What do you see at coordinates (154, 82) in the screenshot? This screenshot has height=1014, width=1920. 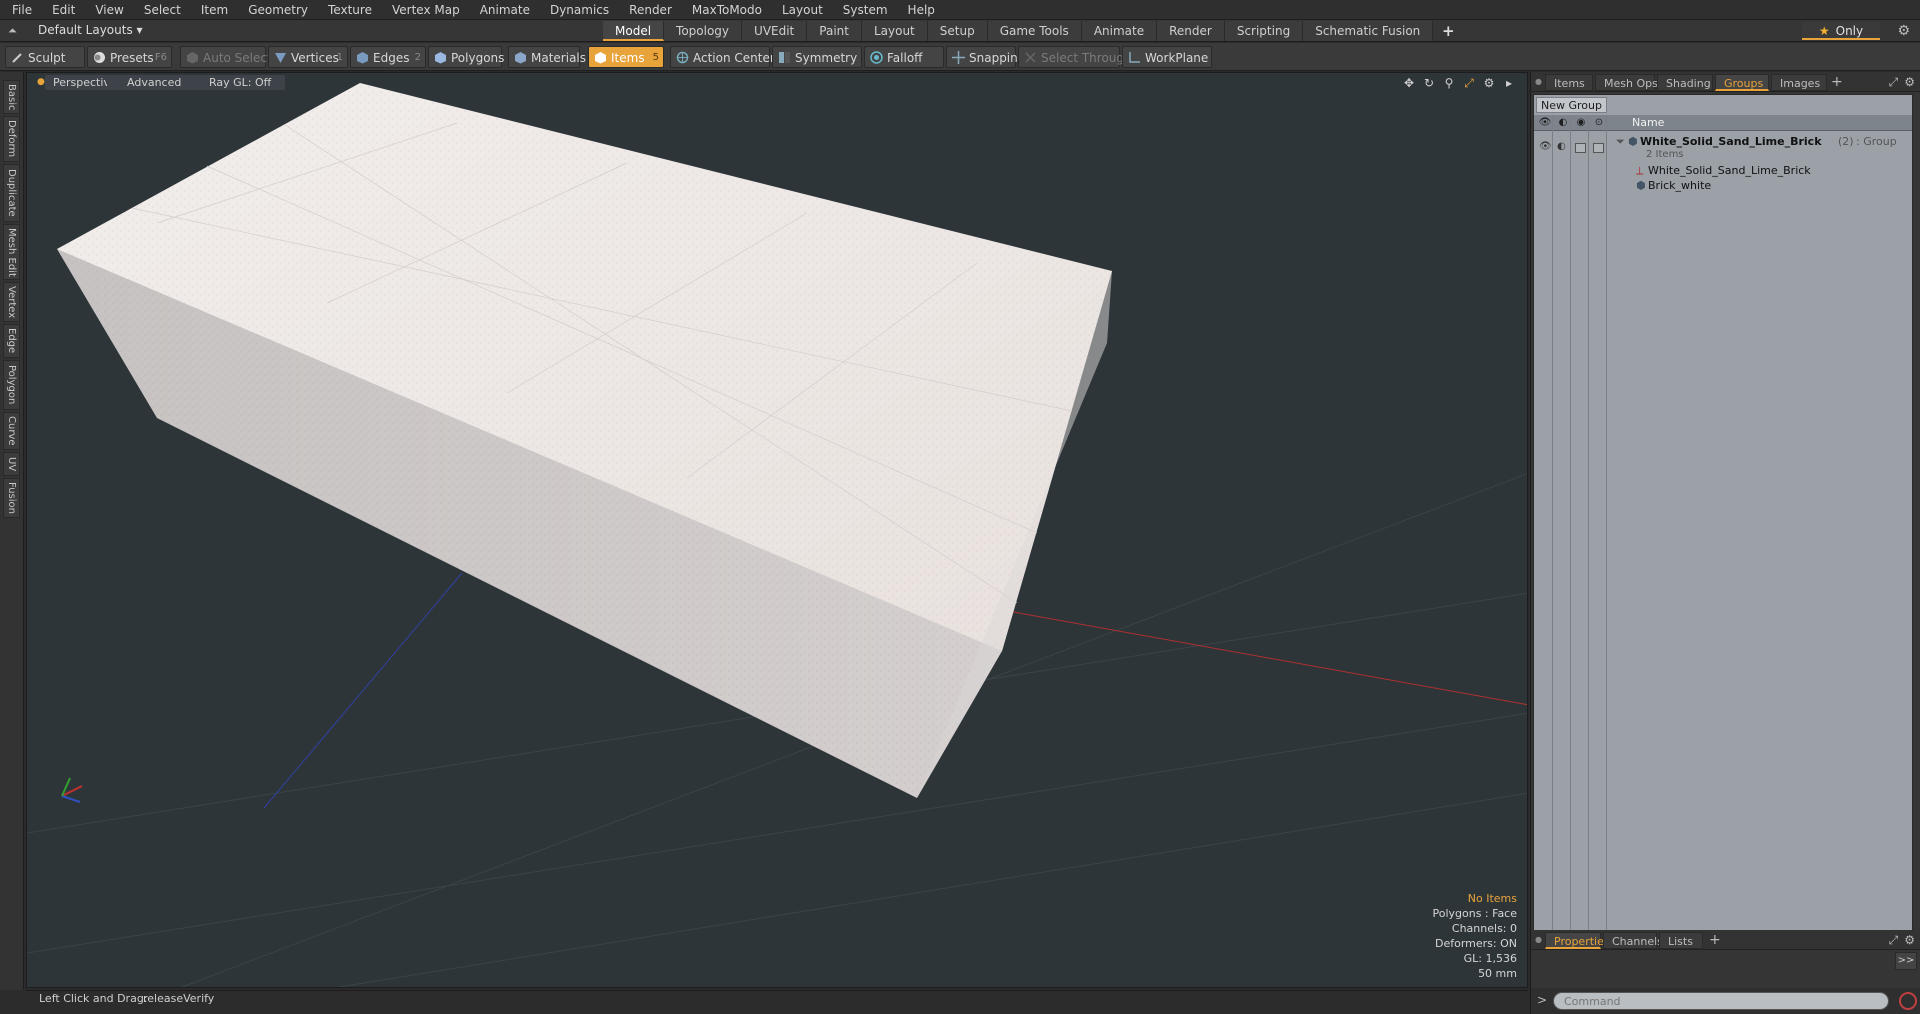 I see `advanced-button: Advanced` at bounding box center [154, 82].